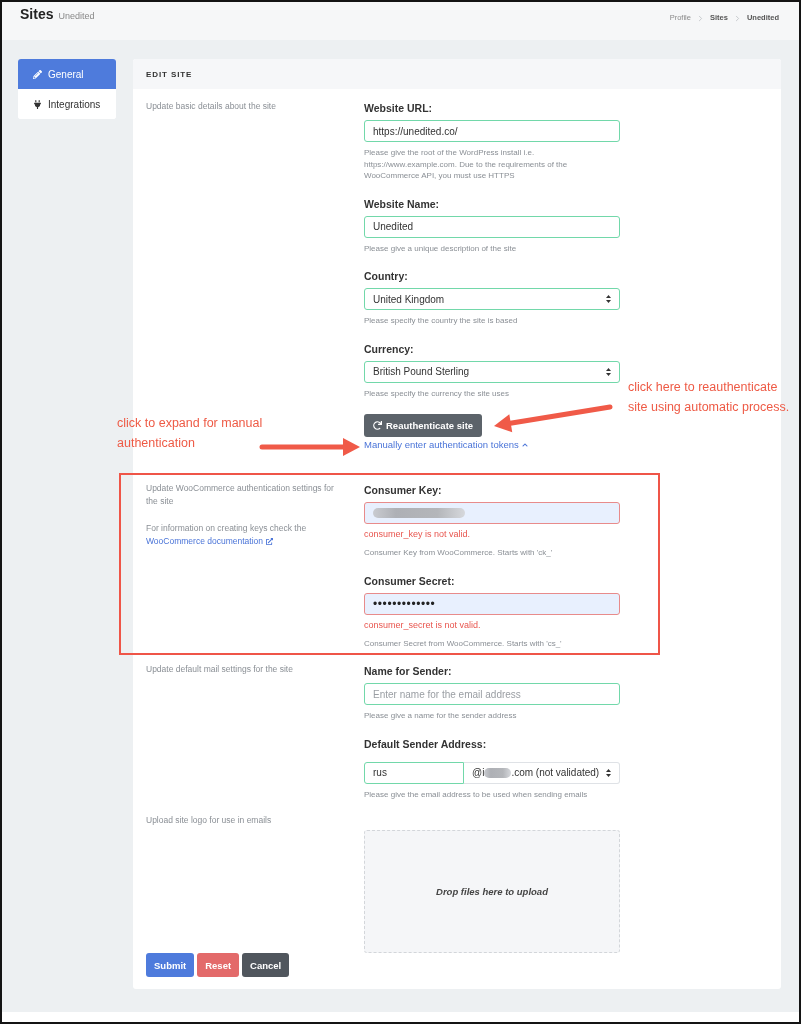 The image size is (801, 1024). Describe the element at coordinates (441, 248) in the screenshot. I see `help-text: Please give a unique description of the site` at that location.